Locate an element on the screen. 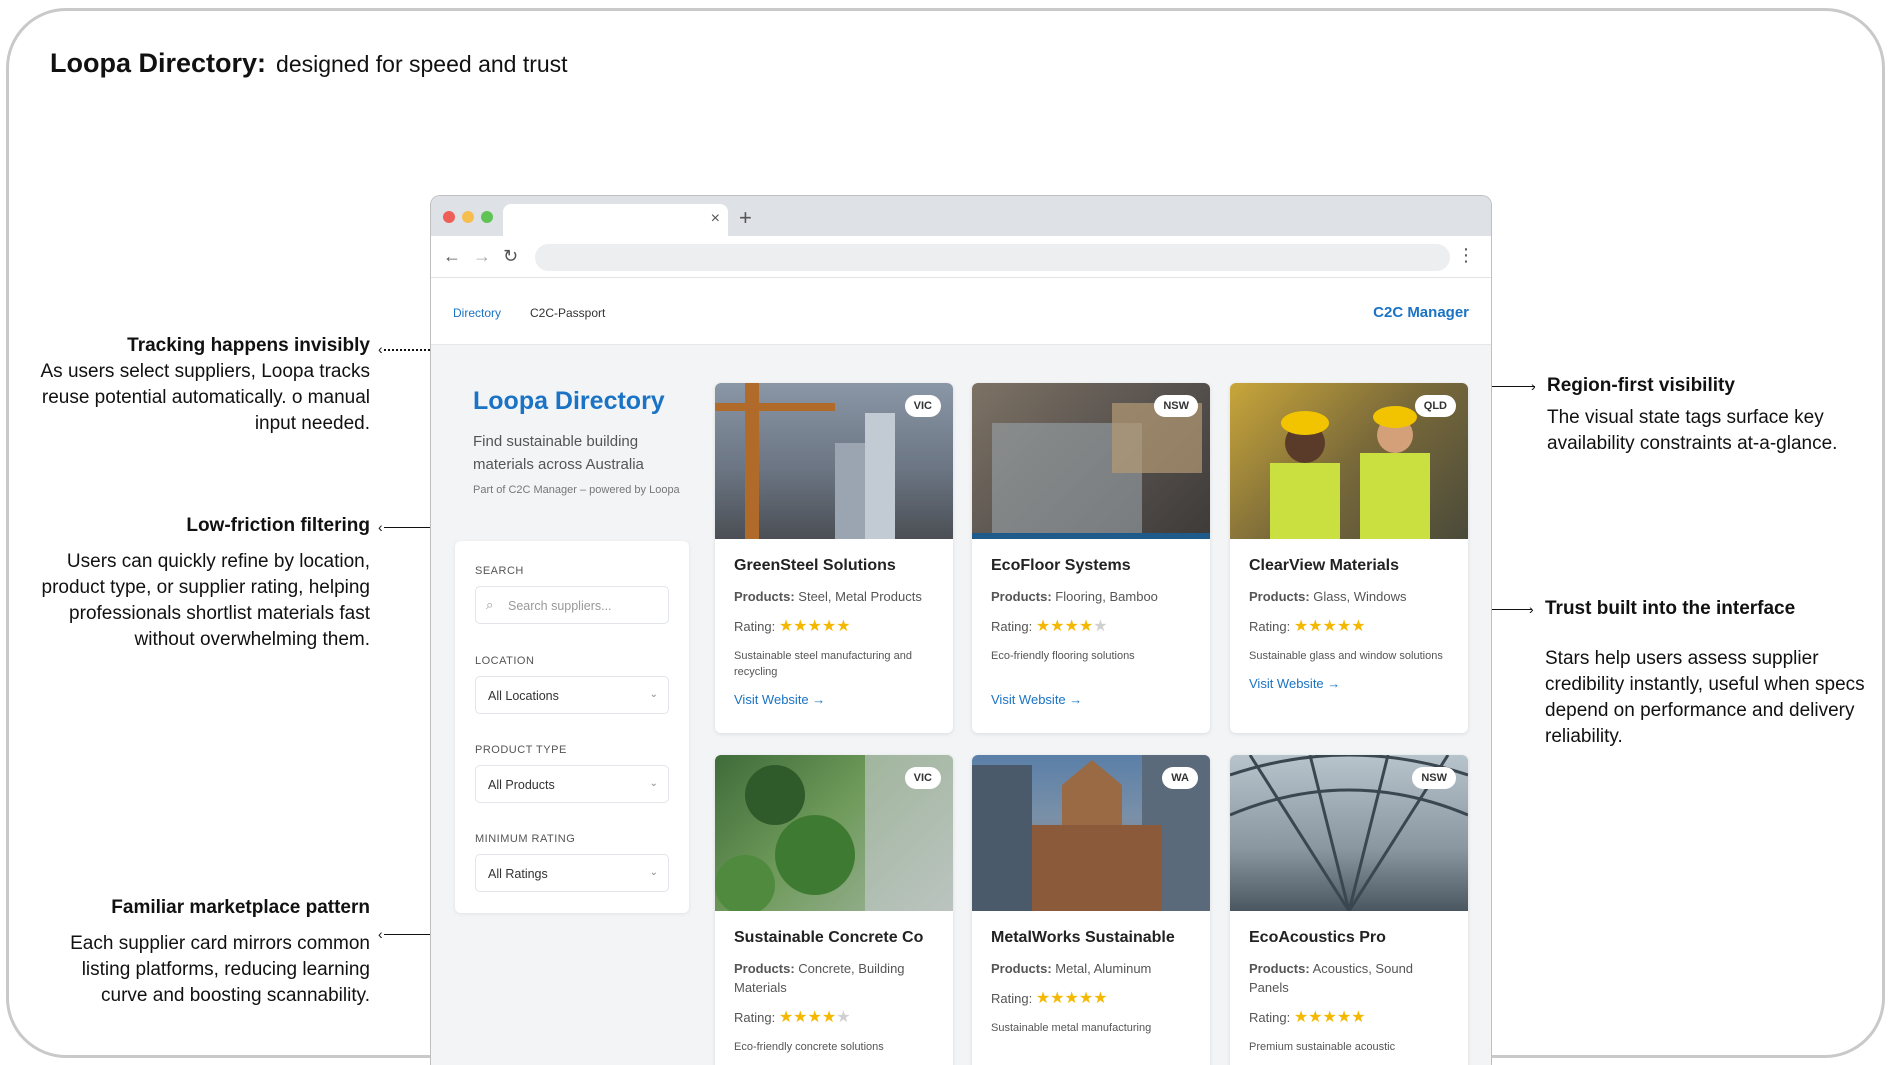 This screenshot has height=1065, width=1891. card-title: EcoAcoustics Pro is located at coordinates (1317, 937).